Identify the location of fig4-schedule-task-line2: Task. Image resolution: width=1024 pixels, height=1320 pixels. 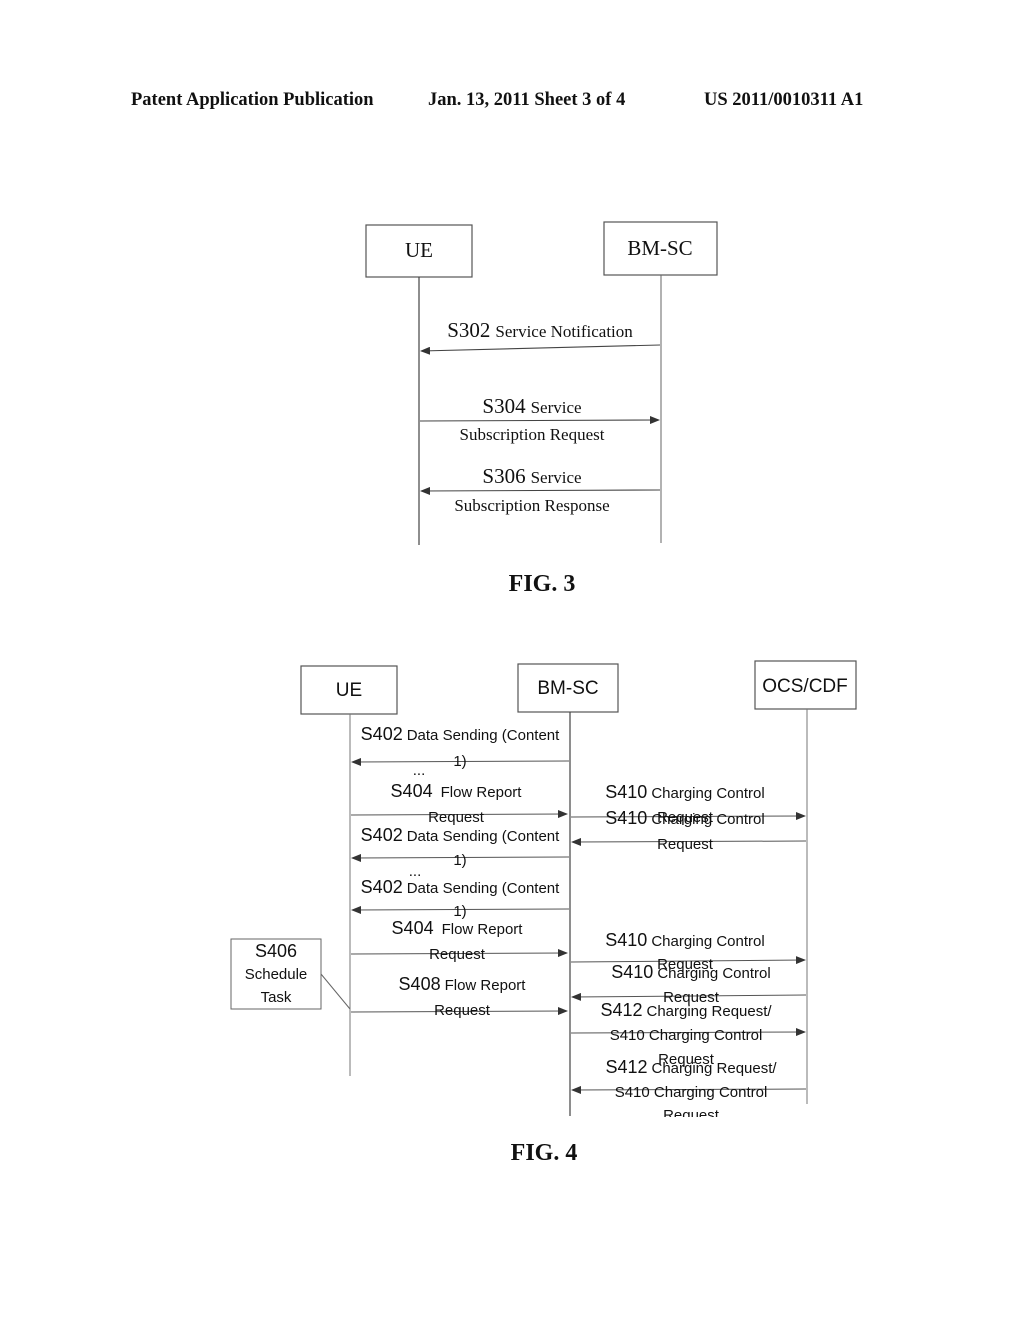
(276, 997).